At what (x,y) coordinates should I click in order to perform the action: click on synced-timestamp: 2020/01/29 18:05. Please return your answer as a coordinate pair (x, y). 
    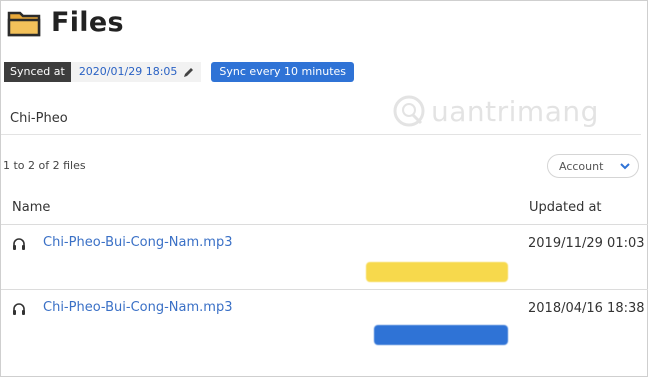
    Looking at the image, I should click on (136, 72).